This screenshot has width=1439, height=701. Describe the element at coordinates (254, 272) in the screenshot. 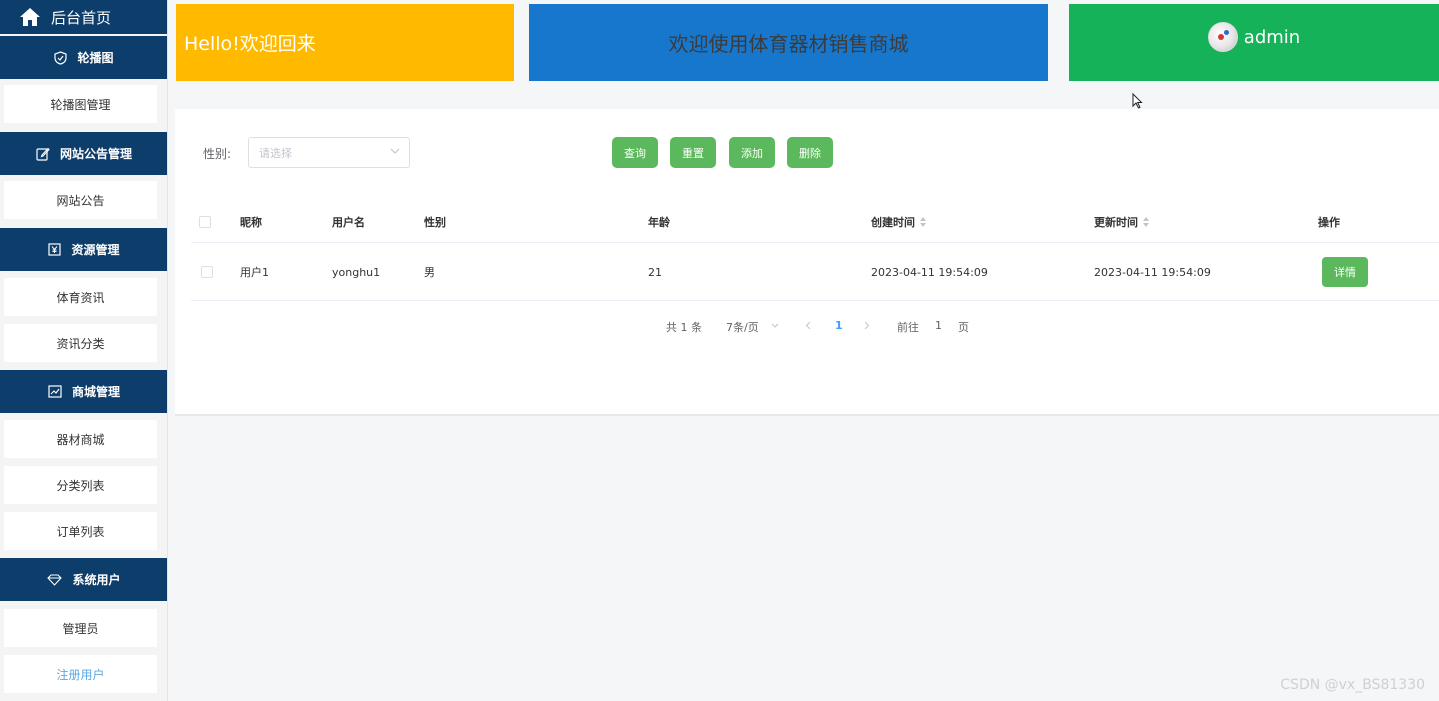

I see `cell-nickname: 用户1` at that location.